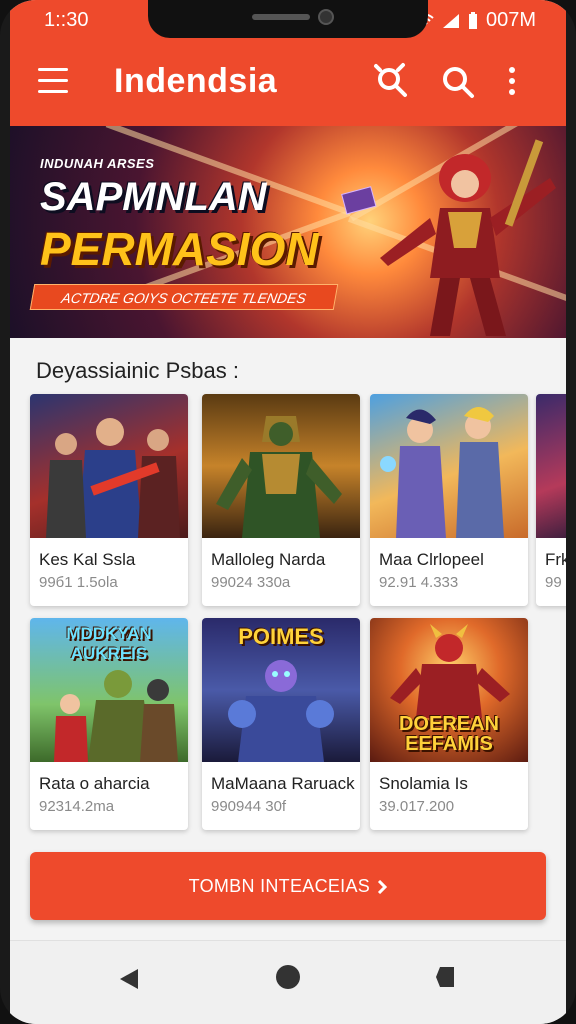 This screenshot has width=576, height=1024. I want to click on game-title: Maa Clrlopeel, so click(431, 559).